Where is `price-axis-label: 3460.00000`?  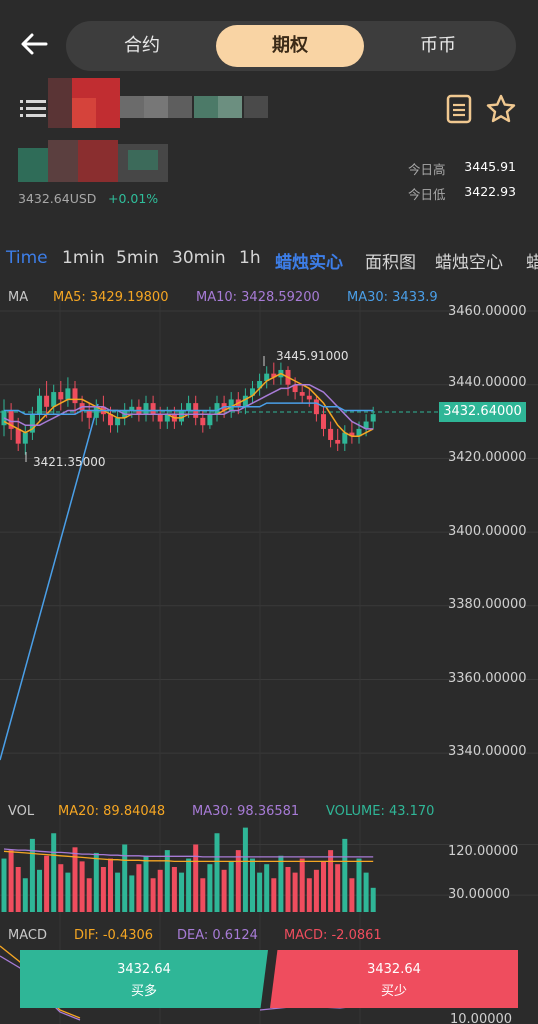
price-axis-label: 3460.00000 is located at coordinates (487, 311).